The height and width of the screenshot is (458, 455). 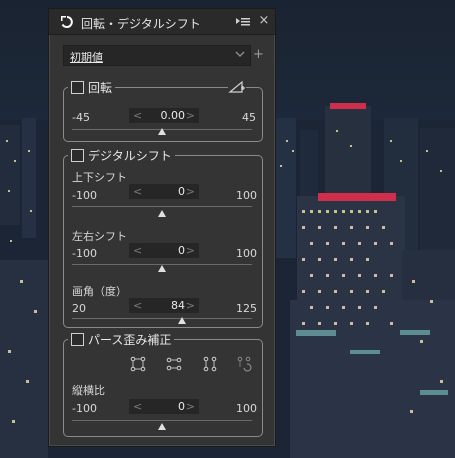 What do you see at coordinates (99, 177) in the screenshot?
I see `vertical-shift-label: 上下シフト` at bounding box center [99, 177].